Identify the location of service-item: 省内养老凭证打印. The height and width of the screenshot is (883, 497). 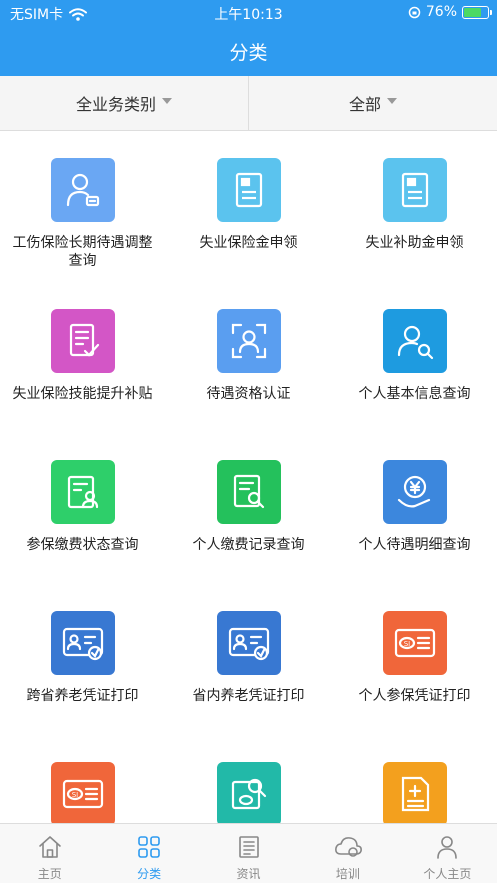
(248, 658).